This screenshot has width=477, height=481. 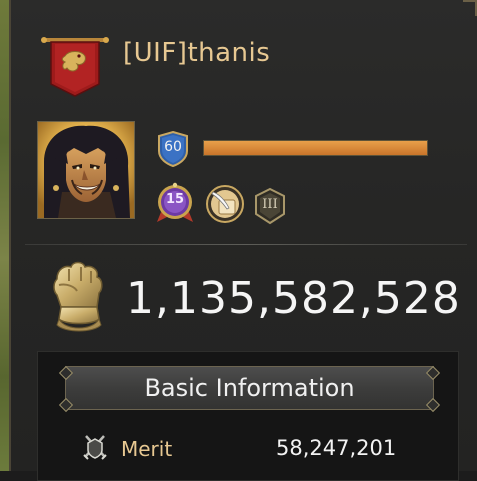 I want to click on alliance-banner-icon, so click(x=75, y=66).